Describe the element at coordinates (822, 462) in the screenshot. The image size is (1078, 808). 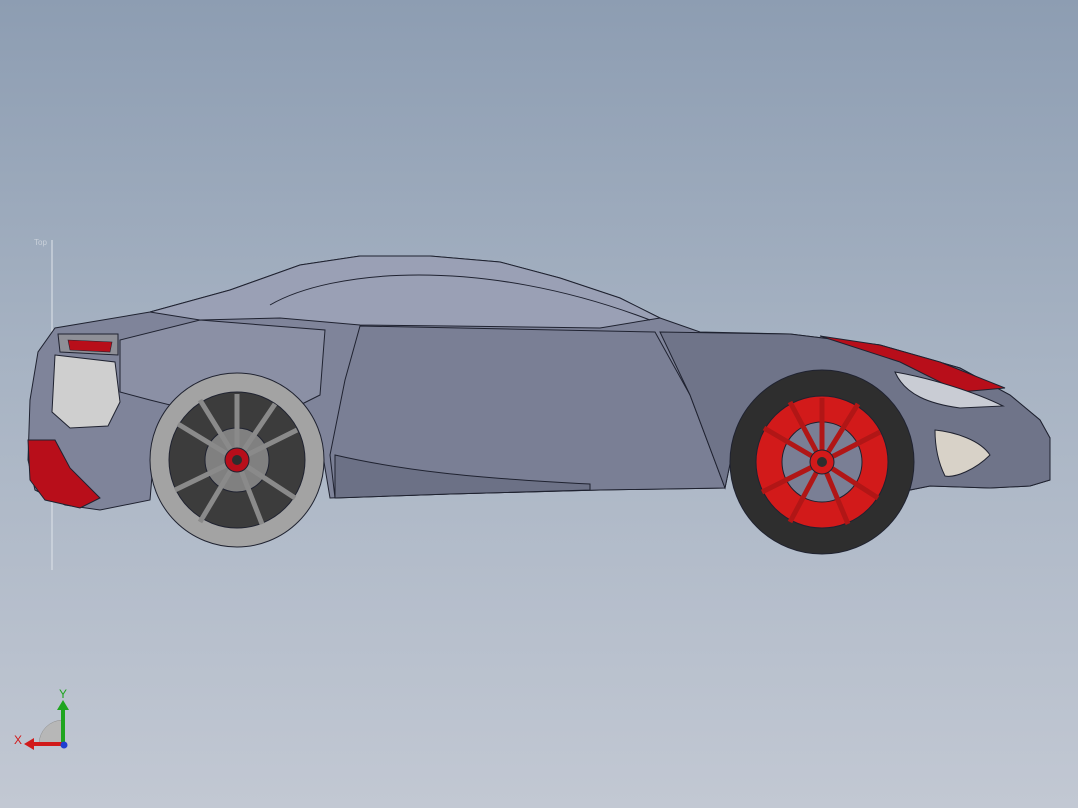
I see `front-wheel` at that location.